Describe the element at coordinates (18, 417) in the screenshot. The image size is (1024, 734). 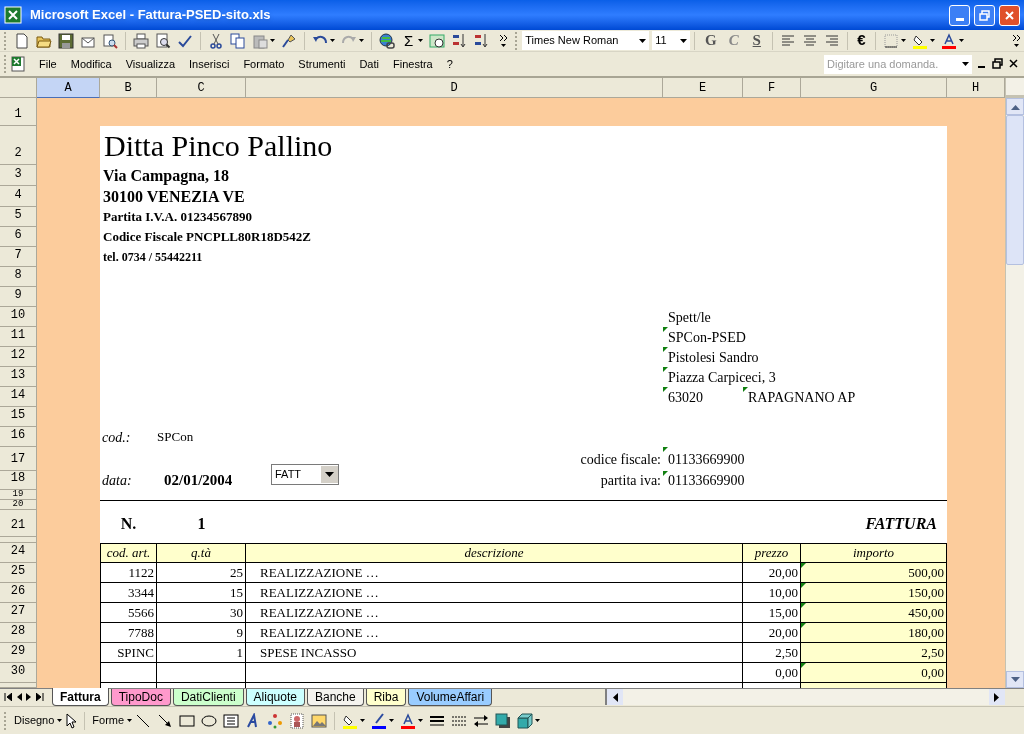
I see `row-header: 15` at that location.